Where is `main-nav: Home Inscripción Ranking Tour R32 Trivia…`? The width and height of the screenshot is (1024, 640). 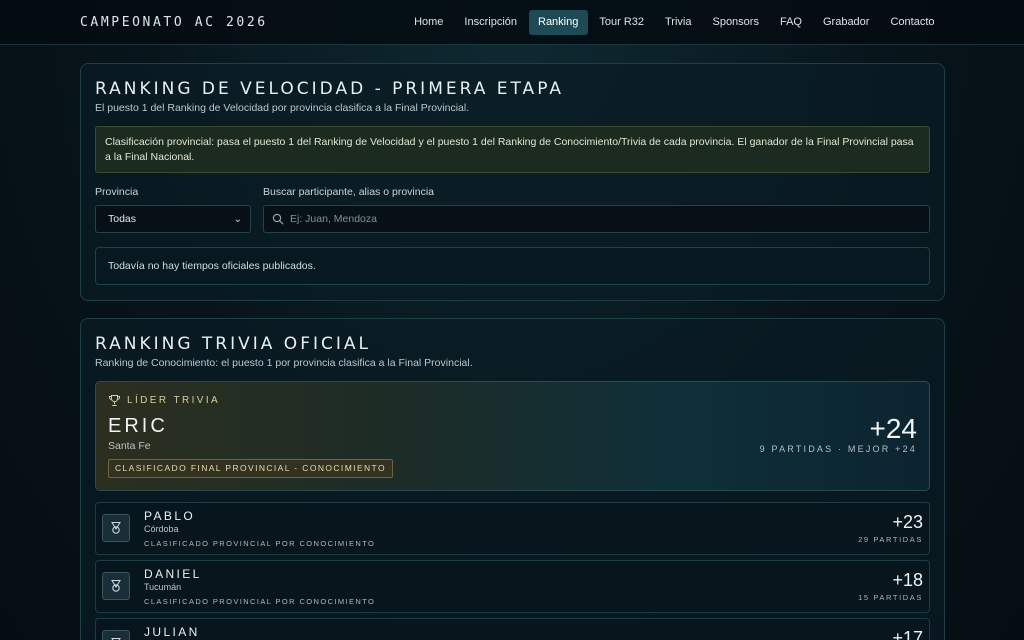
main-nav: Home Inscripción Ranking Tour R32 Trivia… is located at coordinates (674, 22).